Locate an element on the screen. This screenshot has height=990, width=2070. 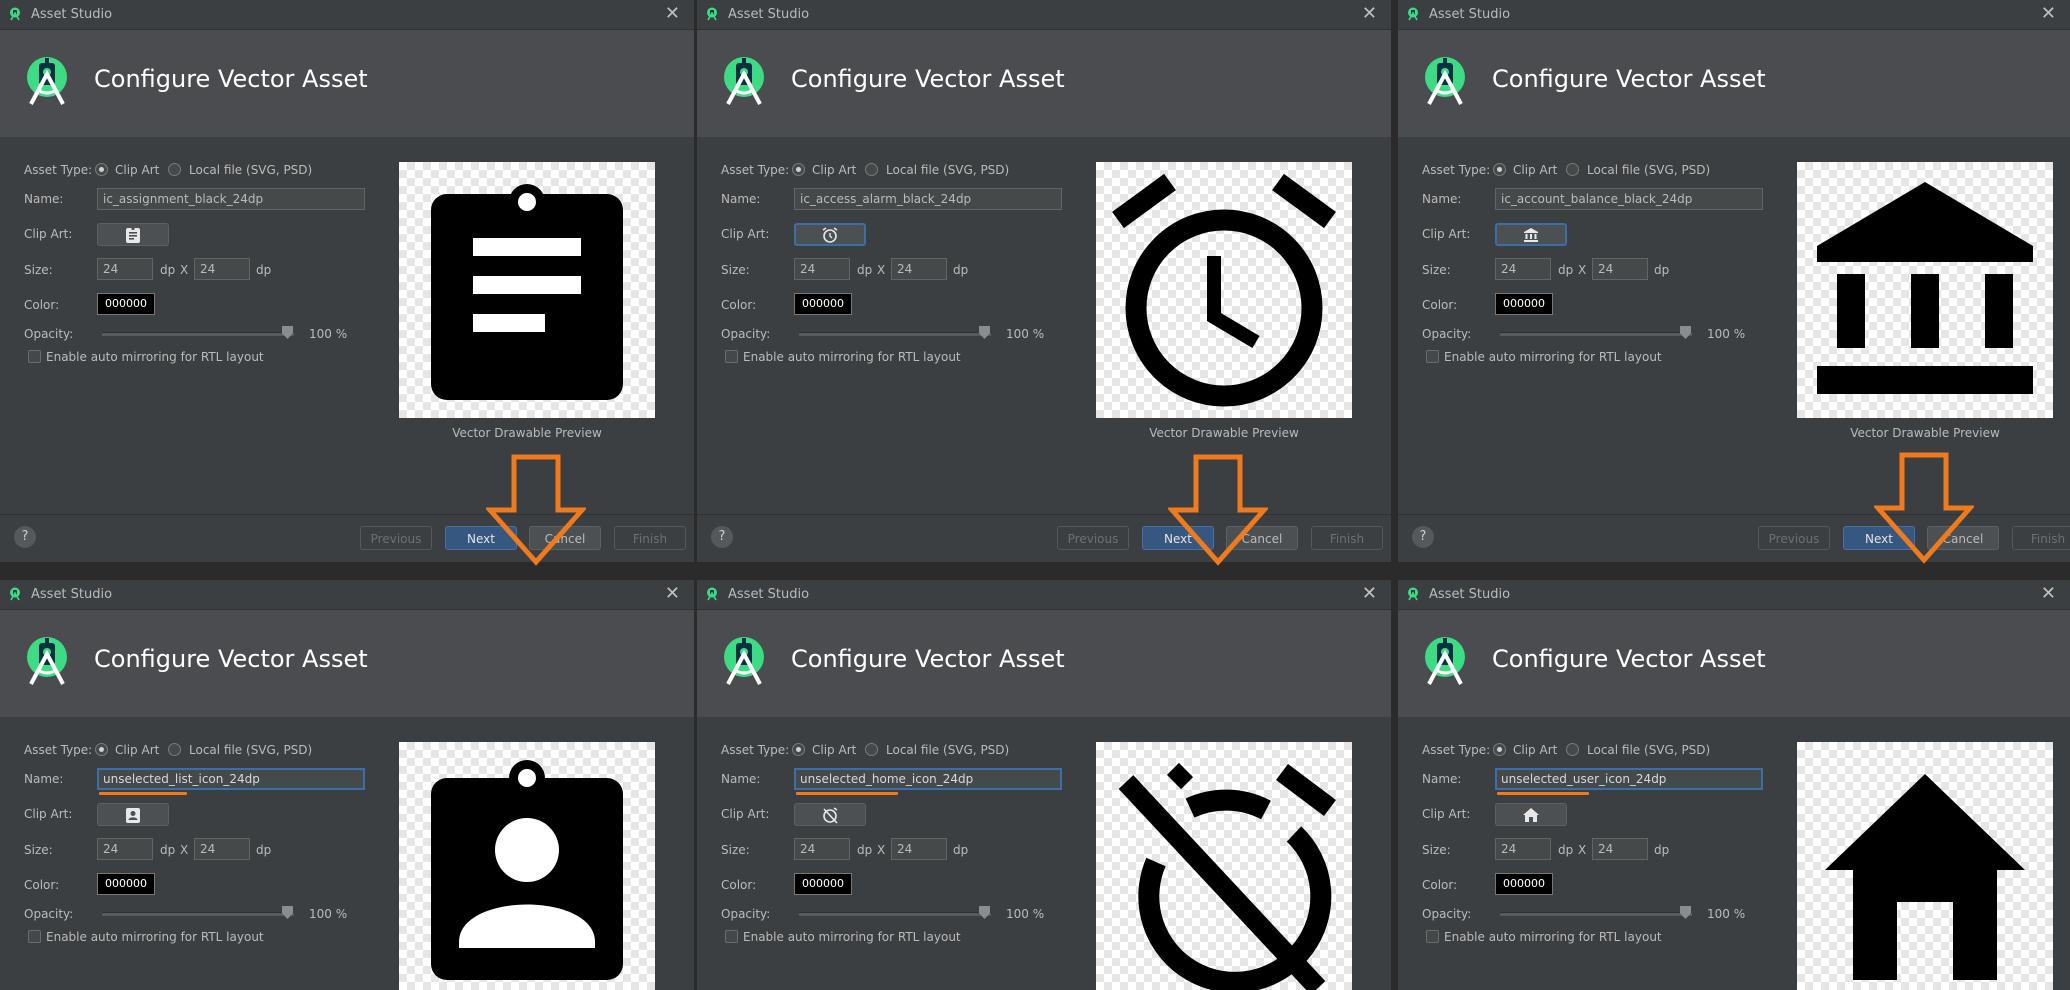
name-field: unselected_list_icon_24dp is located at coordinates (231, 779).